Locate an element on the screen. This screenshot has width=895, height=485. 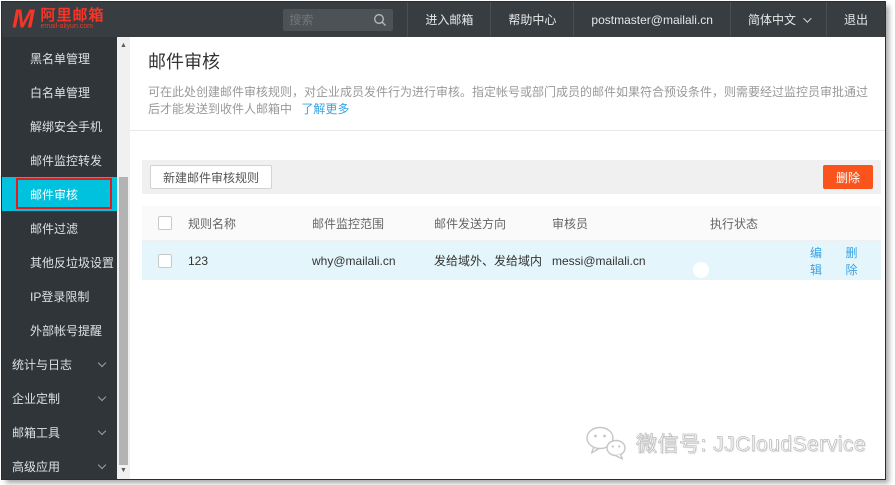
sidebar-item-whitelist: 白名单管理 is located at coordinates (59, 92).